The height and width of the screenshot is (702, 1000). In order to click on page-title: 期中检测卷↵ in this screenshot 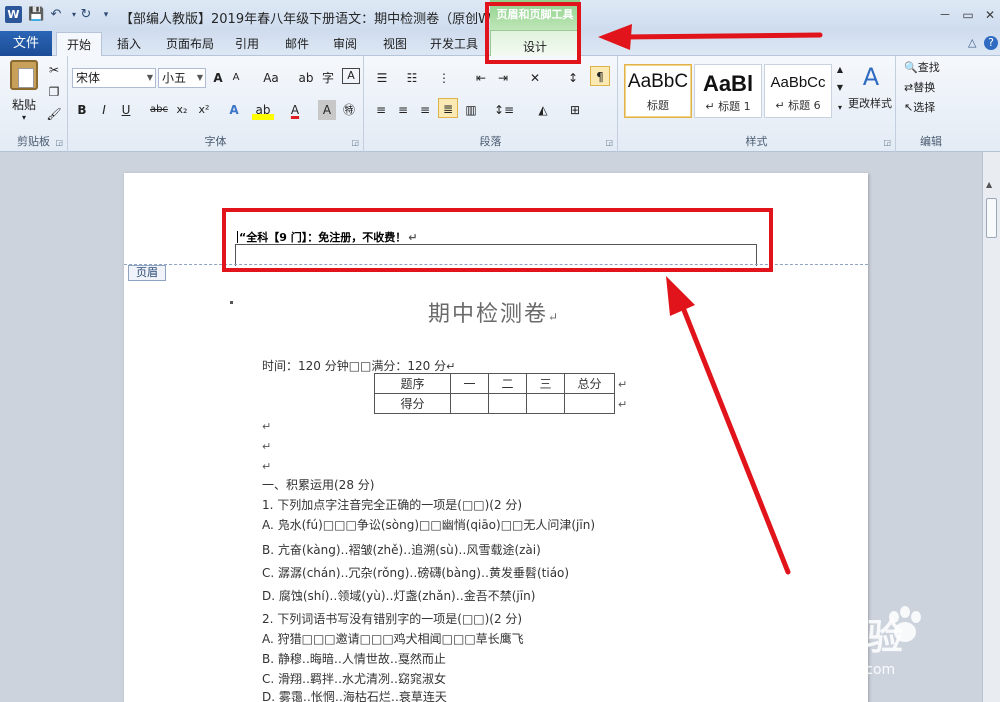, I will do `click(494, 312)`.